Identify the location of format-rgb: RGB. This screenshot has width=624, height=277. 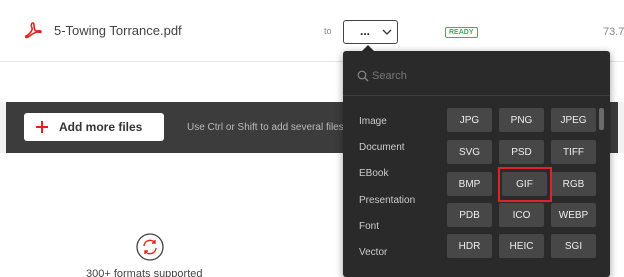
(573, 184).